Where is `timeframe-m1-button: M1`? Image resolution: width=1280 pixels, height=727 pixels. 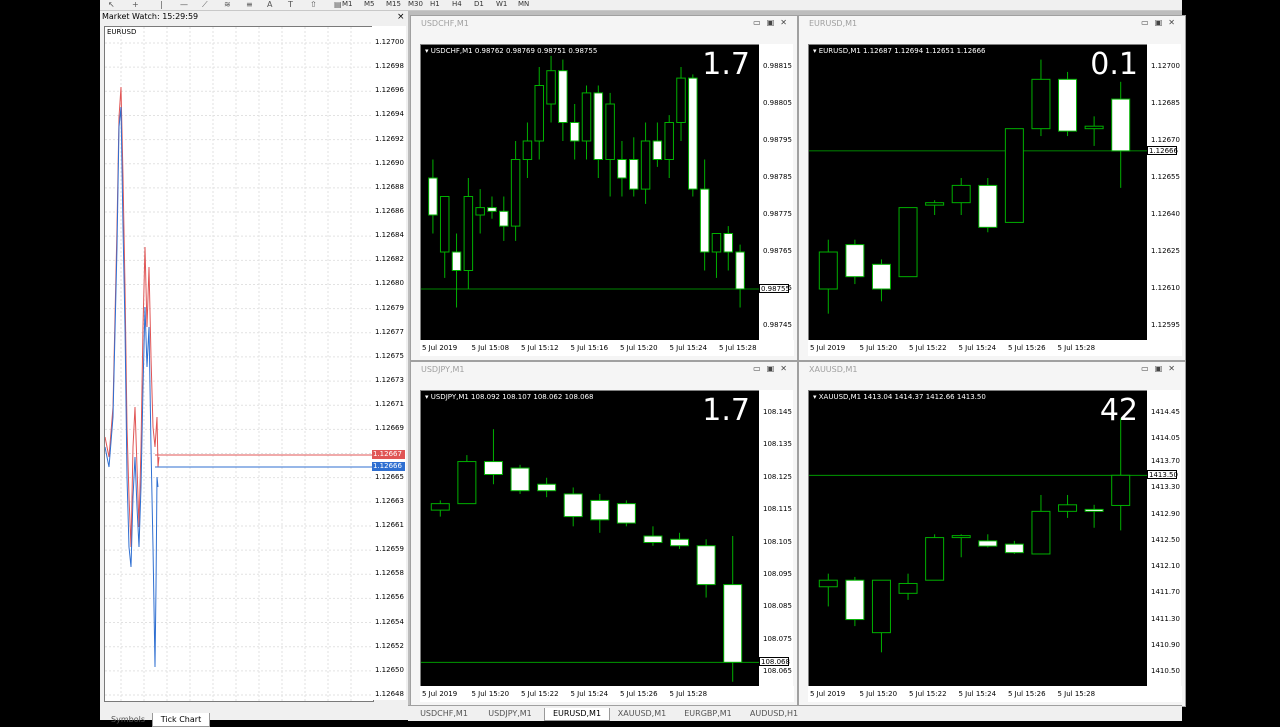 timeframe-m1-button: M1 is located at coordinates (347, 4).